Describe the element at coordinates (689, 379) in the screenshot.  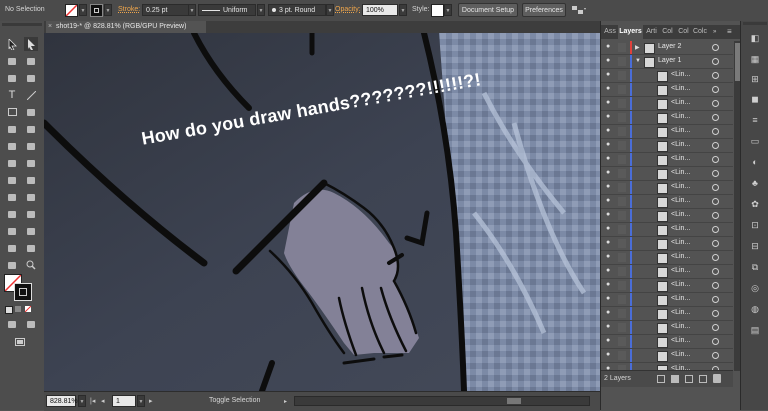
I see `new-sublayer-icon` at that location.